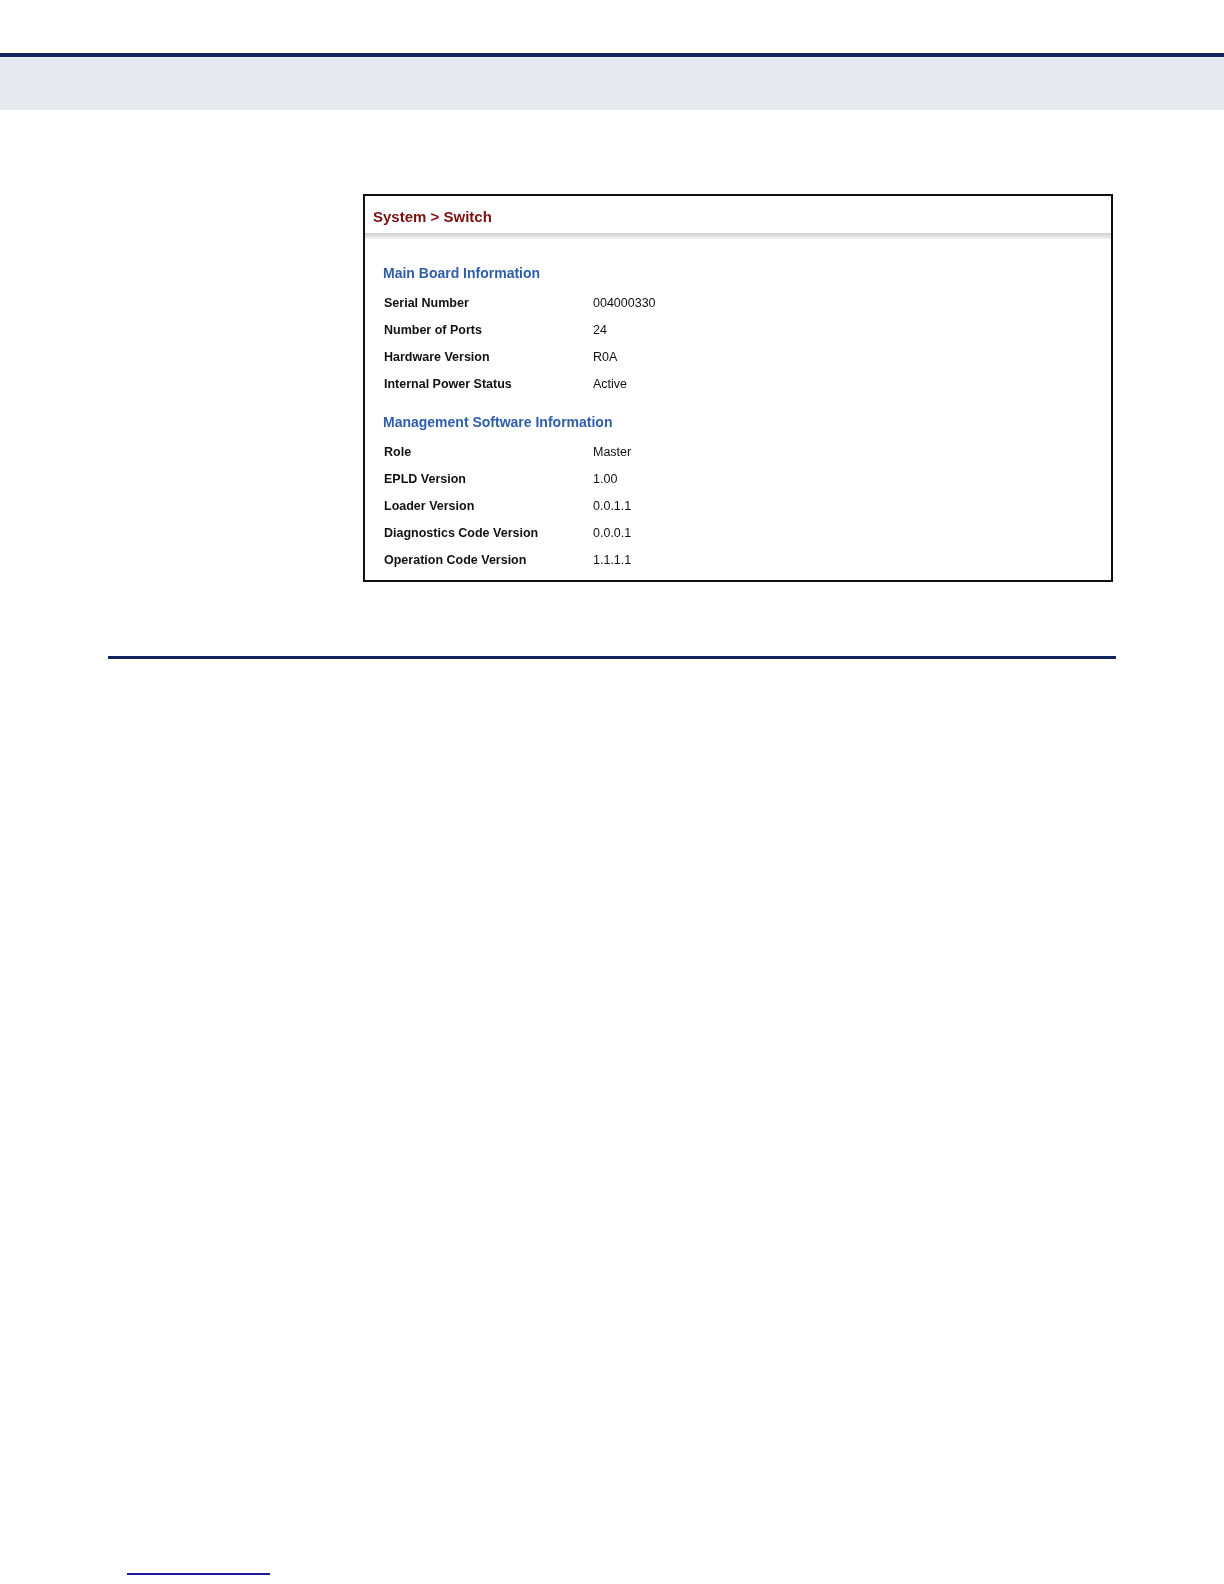 The image size is (1224, 1584). Describe the element at coordinates (612, 452) in the screenshot. I see `field-value: Master` at that location.